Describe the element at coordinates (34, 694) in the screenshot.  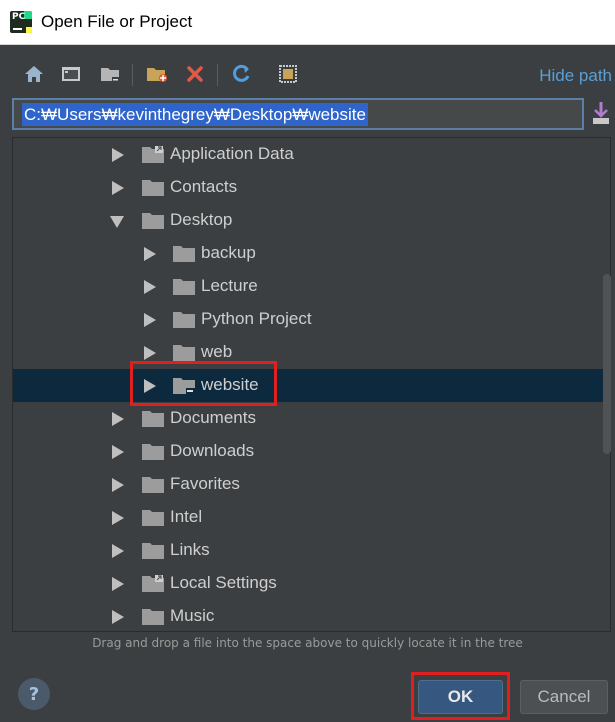
I see `help-button: ?` at that location.